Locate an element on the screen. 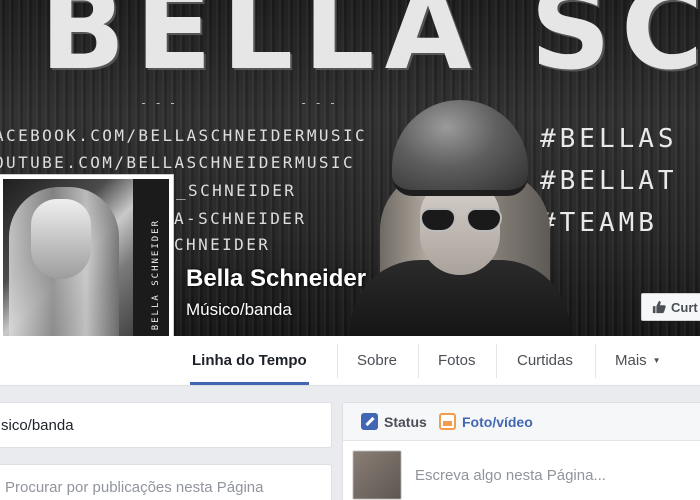 The height and width of the screenshot is (500, 700). composer-tab-photo-label: Foto/vídeo is located at coordinates (497, 421).